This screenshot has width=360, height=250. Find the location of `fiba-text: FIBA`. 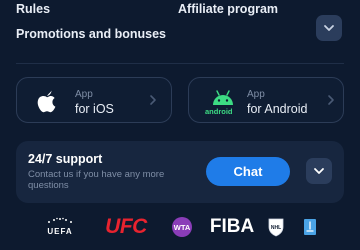

fiba-text: FIBA is located at coordinates (232, 226).